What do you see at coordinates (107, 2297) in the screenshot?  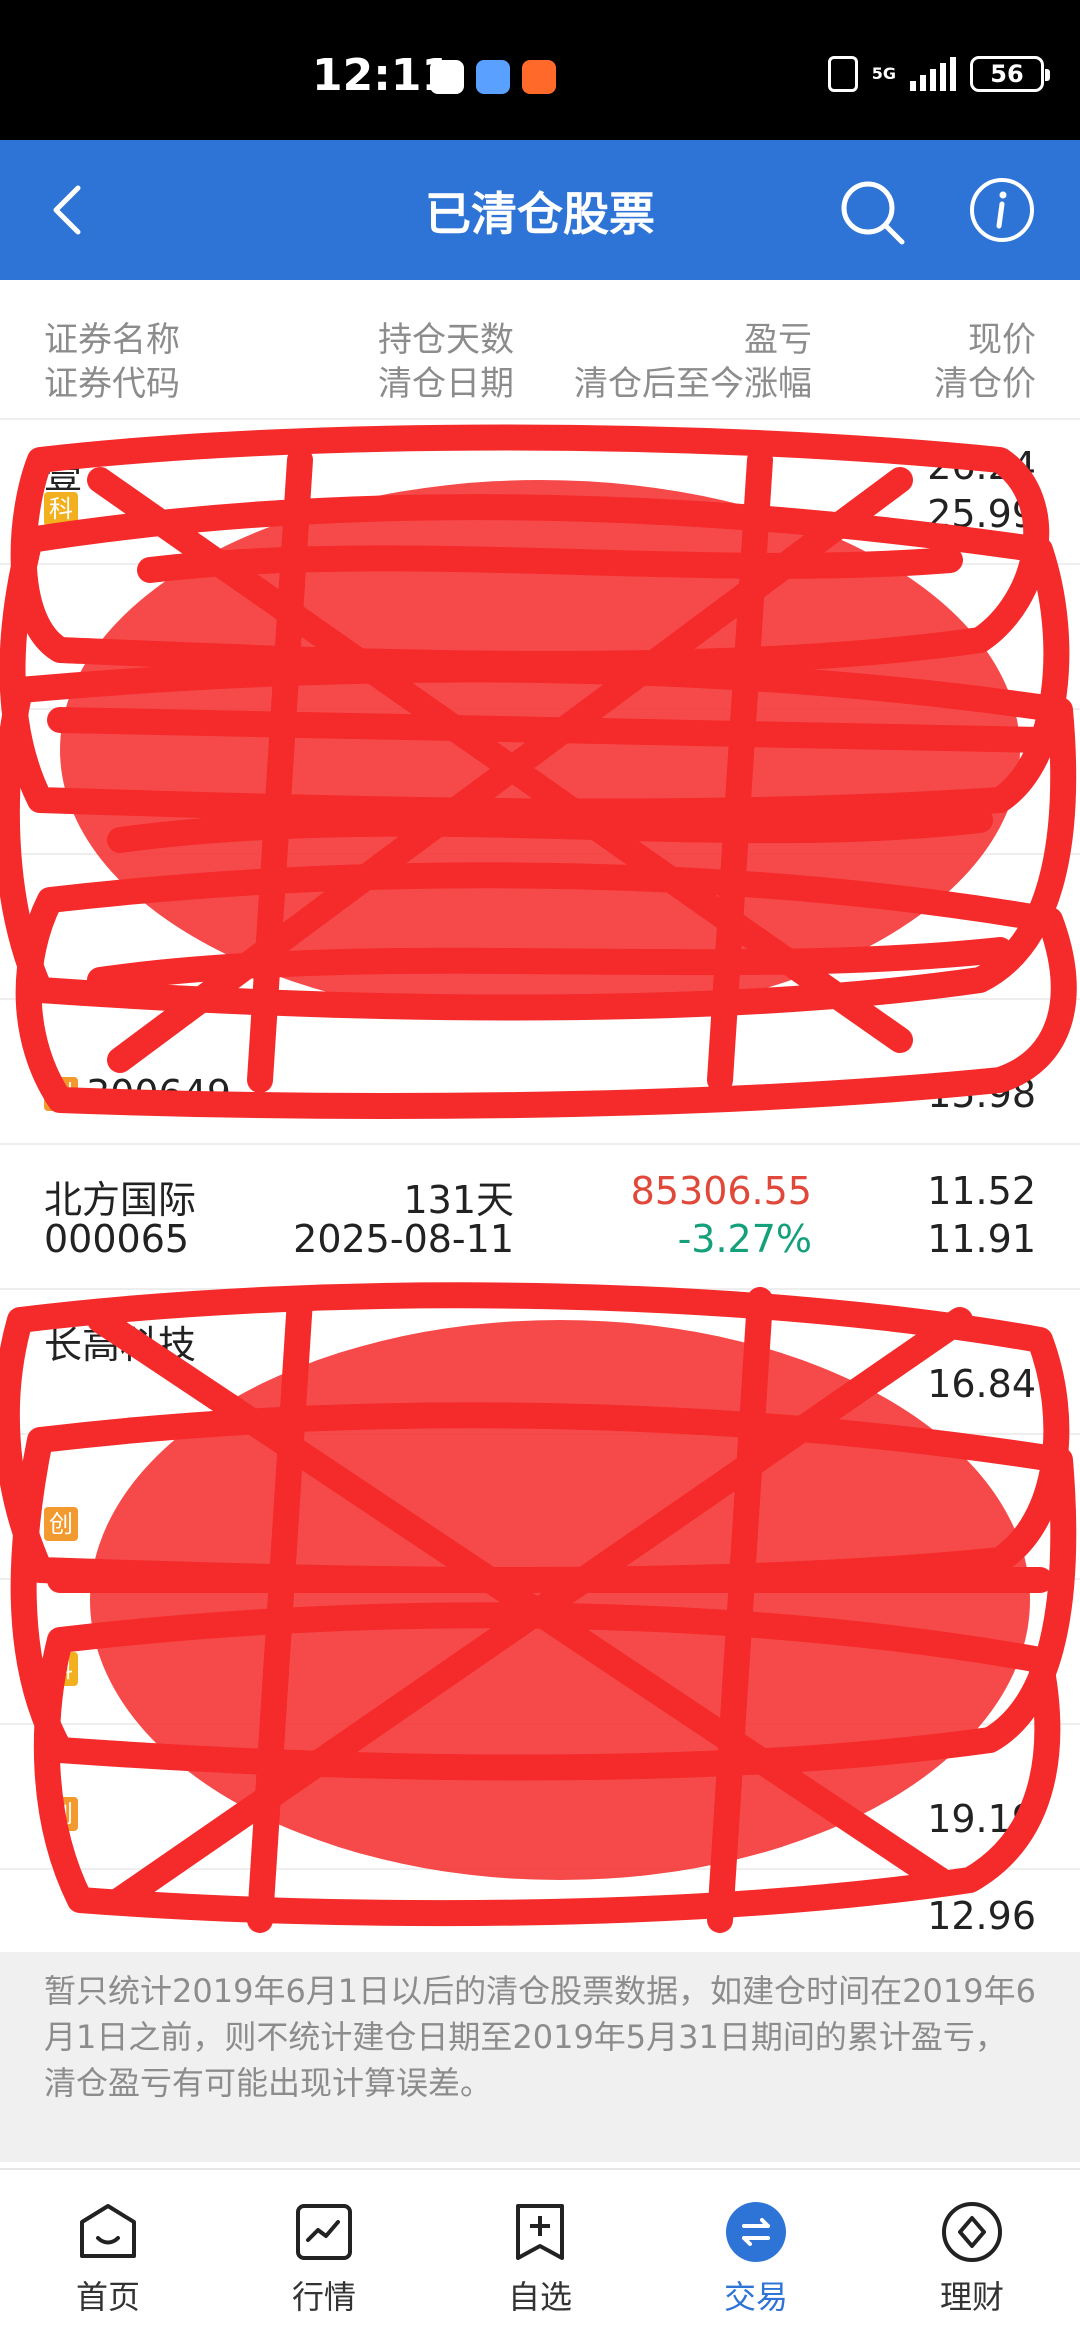 I see `nav-home-label: 首页` at bounding box center [107, 2297].